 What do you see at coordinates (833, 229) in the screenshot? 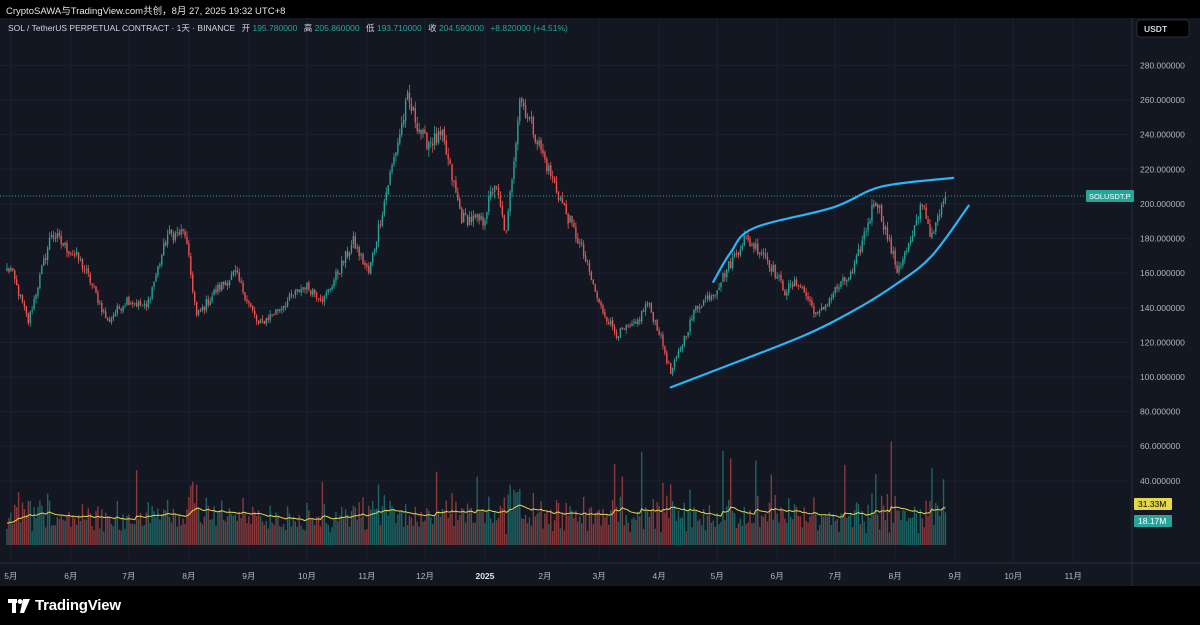
I see `channel-upper-line` at bounding box center [833, 229].